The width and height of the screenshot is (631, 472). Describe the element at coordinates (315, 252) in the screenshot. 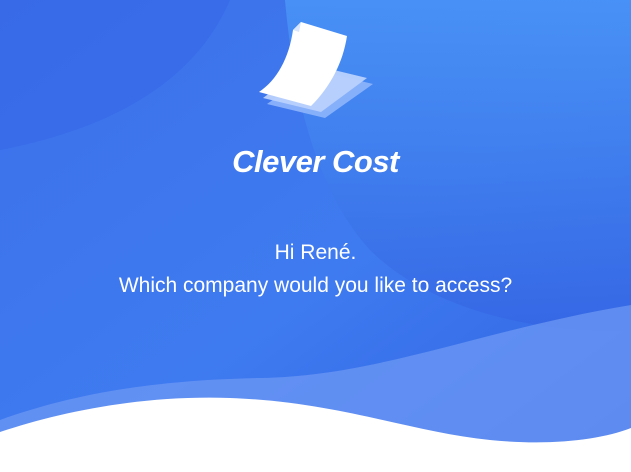

I see `greeting-text: Hi René.` at that location.